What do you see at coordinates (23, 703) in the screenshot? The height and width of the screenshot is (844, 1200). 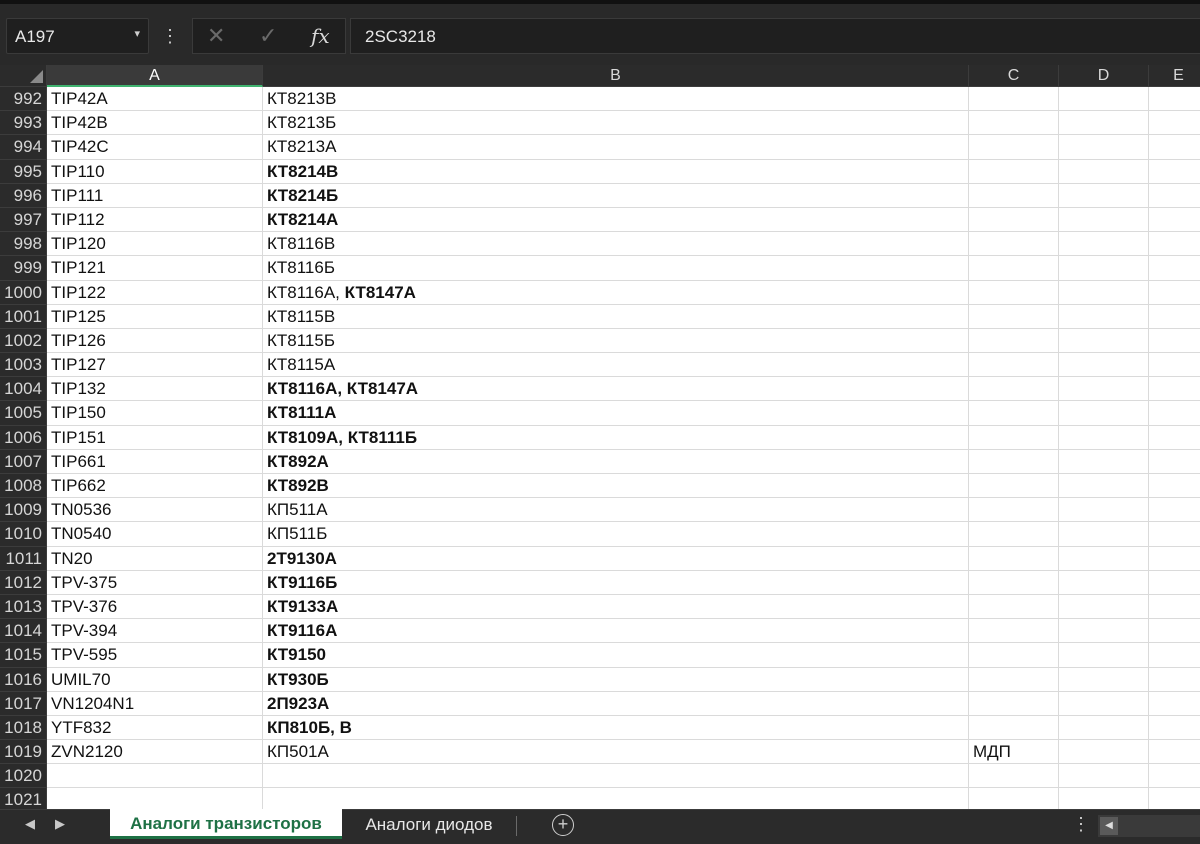 I see `row-number: 1017` at bounding box center [23, 703].